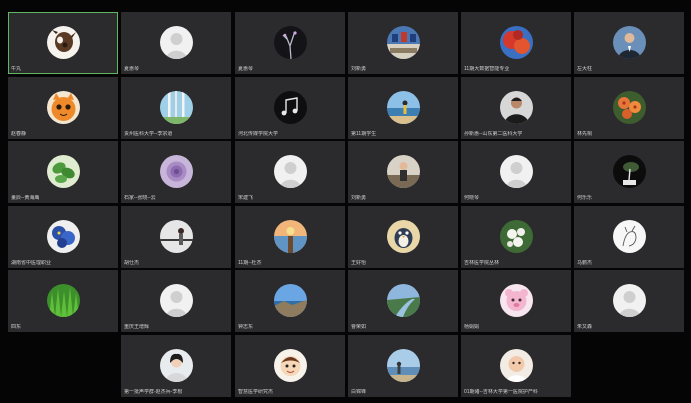 The height and width of the screenshot is (403, 691). I want to click on lakeside-person-avatar, so click(403, 365).